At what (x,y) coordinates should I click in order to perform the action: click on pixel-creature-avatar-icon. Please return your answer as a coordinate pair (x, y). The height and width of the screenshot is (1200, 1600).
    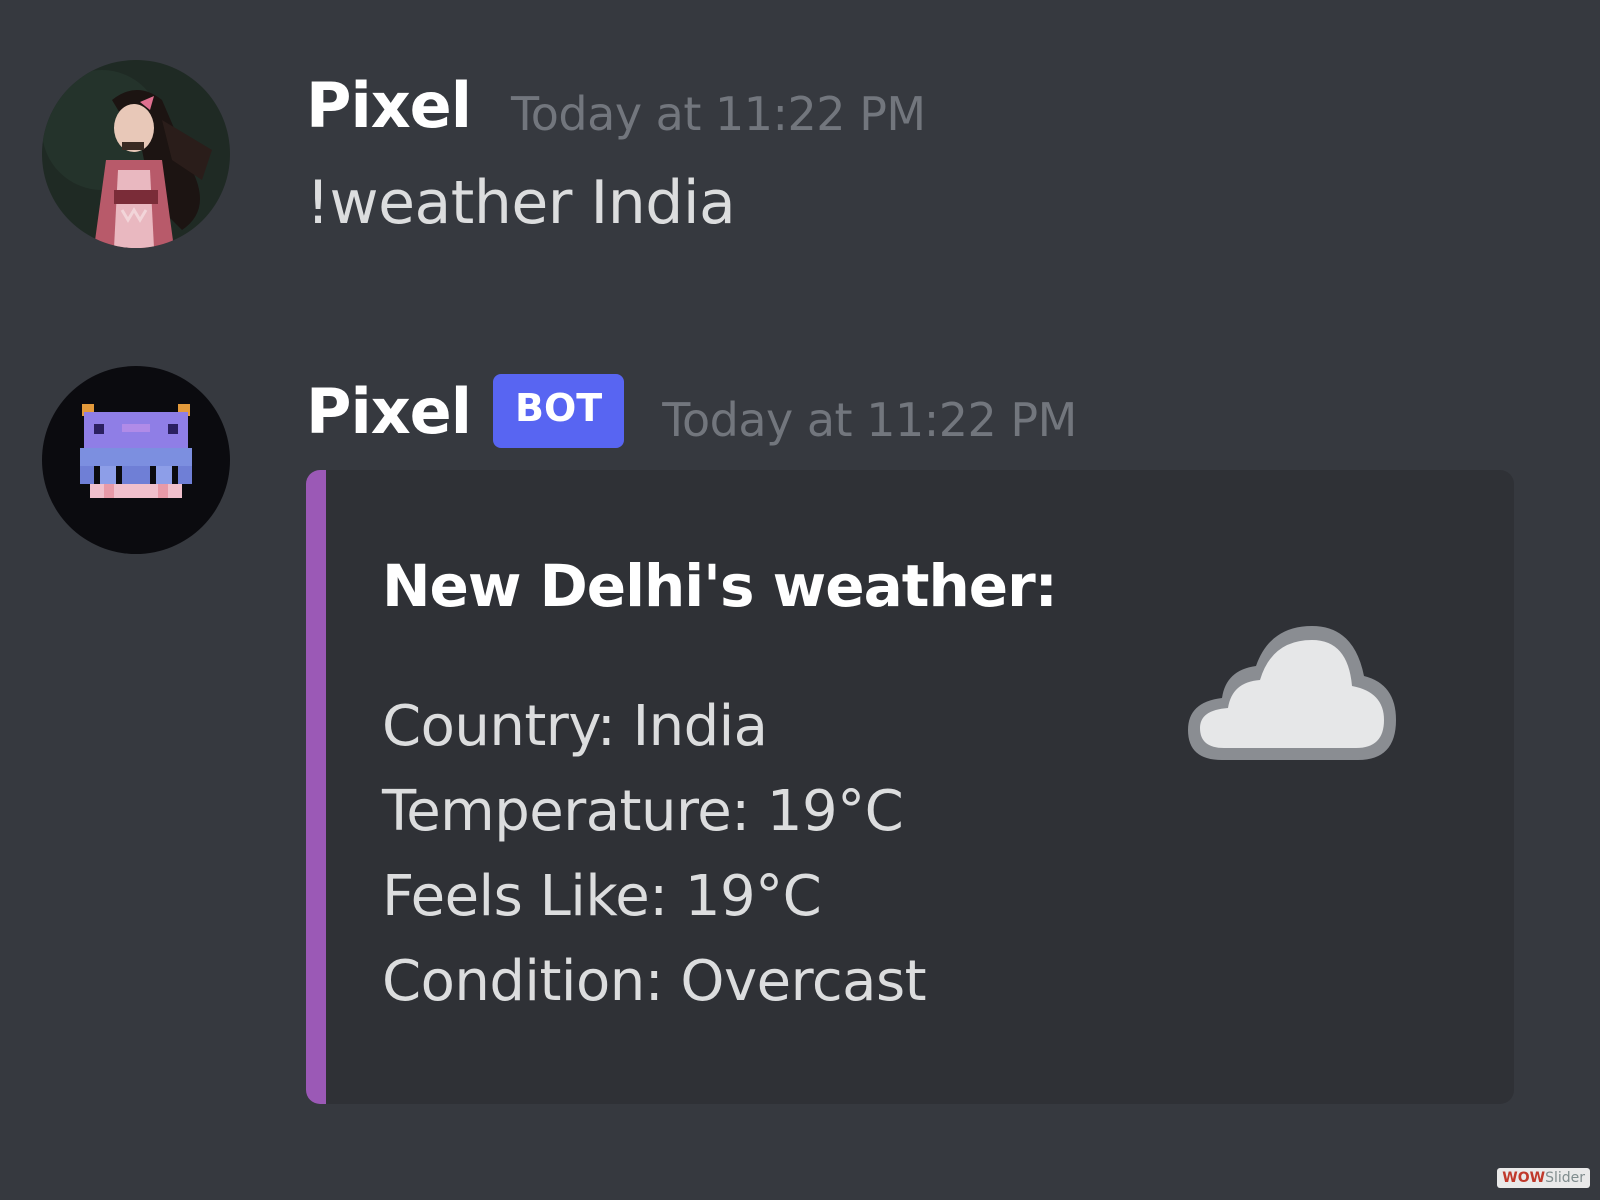
    Looking at the image, I should click on (136, 460).